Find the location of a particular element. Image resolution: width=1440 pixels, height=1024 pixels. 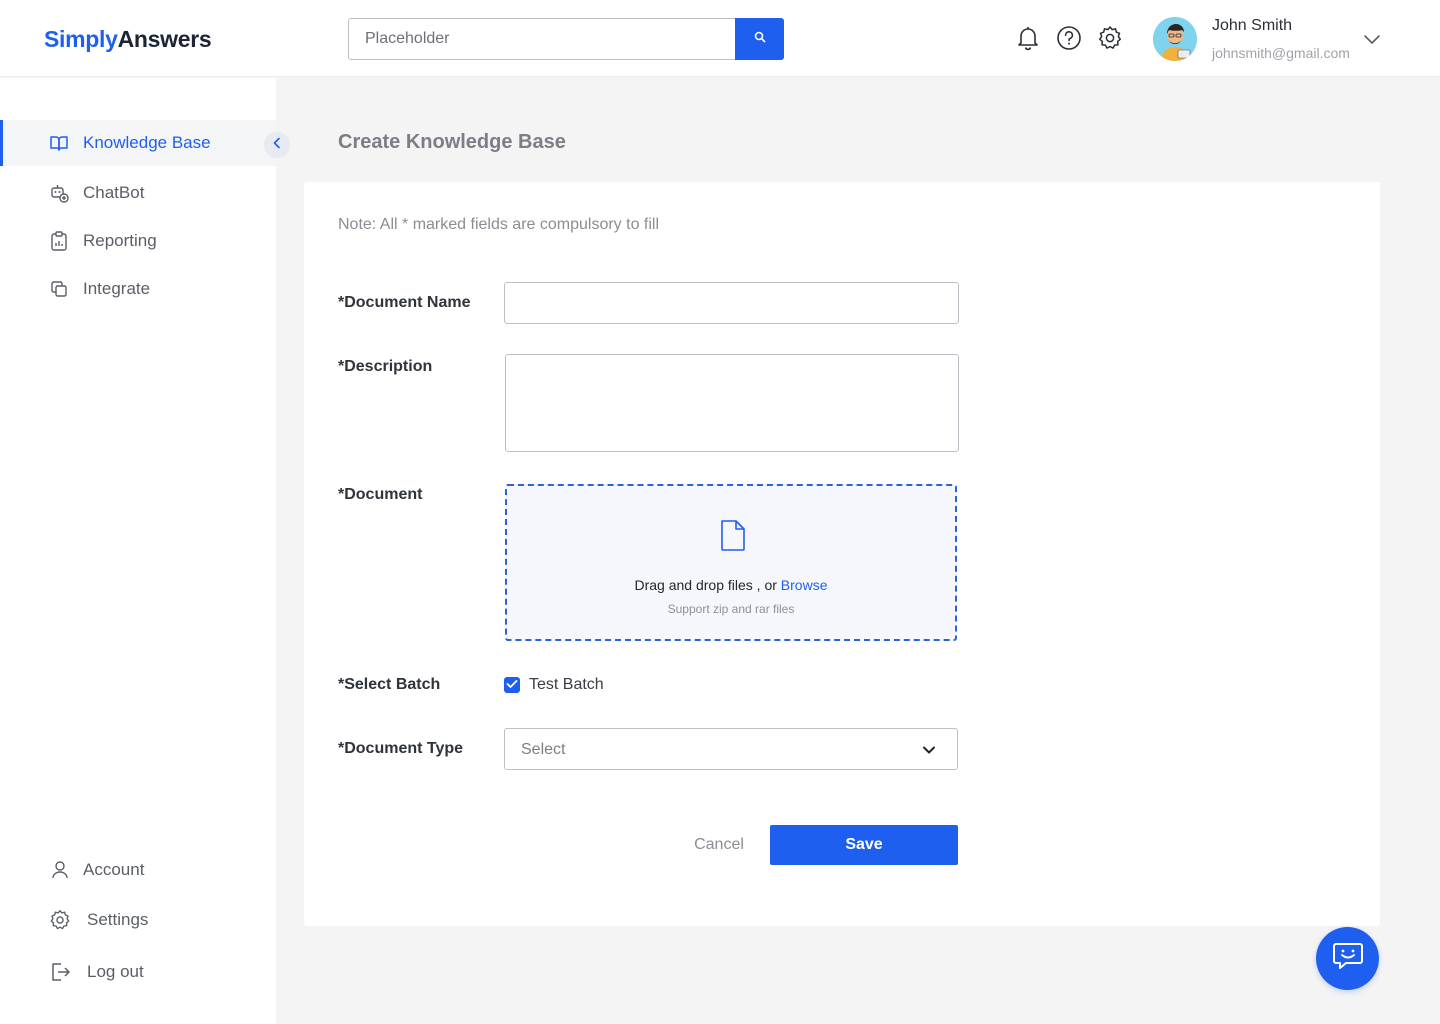

bell-icon is located at coordinates (1028, 38).